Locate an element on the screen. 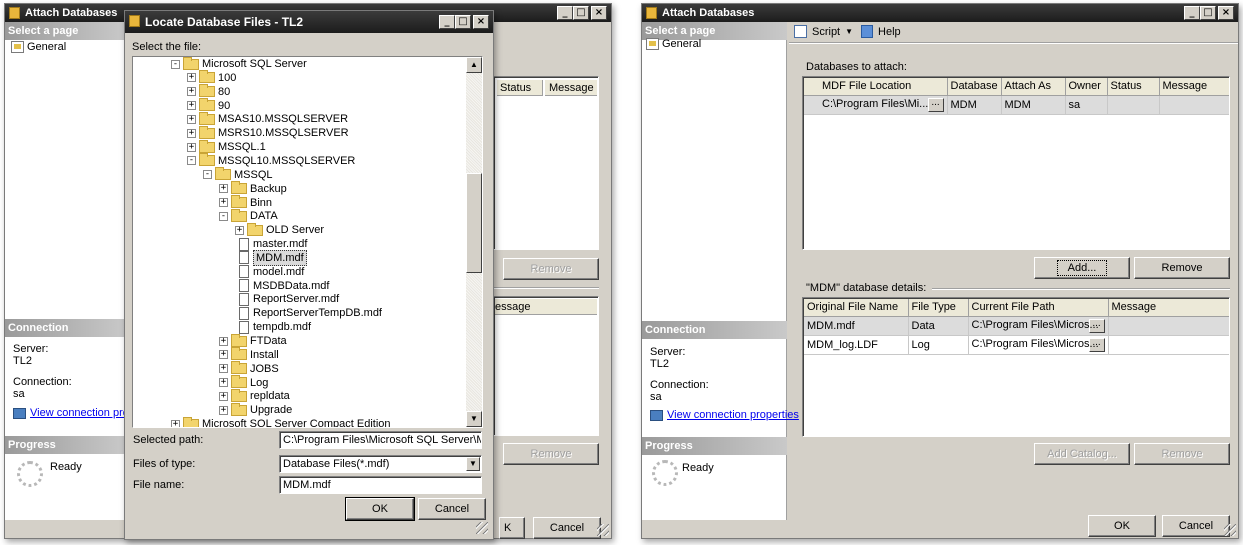 Image resolution: width=1243 pixels, height=545 pixels. tree-vertical-scrollbar: ▲ ▼ is located at coordinates (474, 242).